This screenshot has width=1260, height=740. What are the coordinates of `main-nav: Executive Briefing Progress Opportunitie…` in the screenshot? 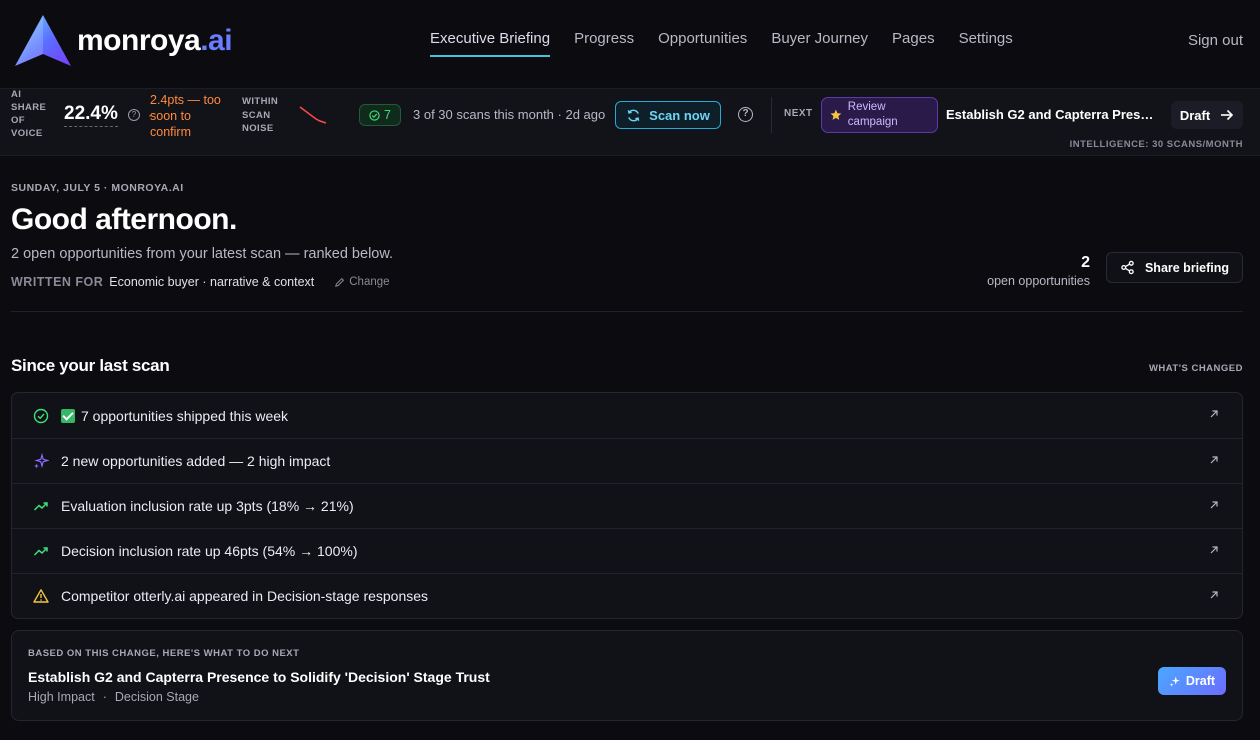 It's located at (721, 43).